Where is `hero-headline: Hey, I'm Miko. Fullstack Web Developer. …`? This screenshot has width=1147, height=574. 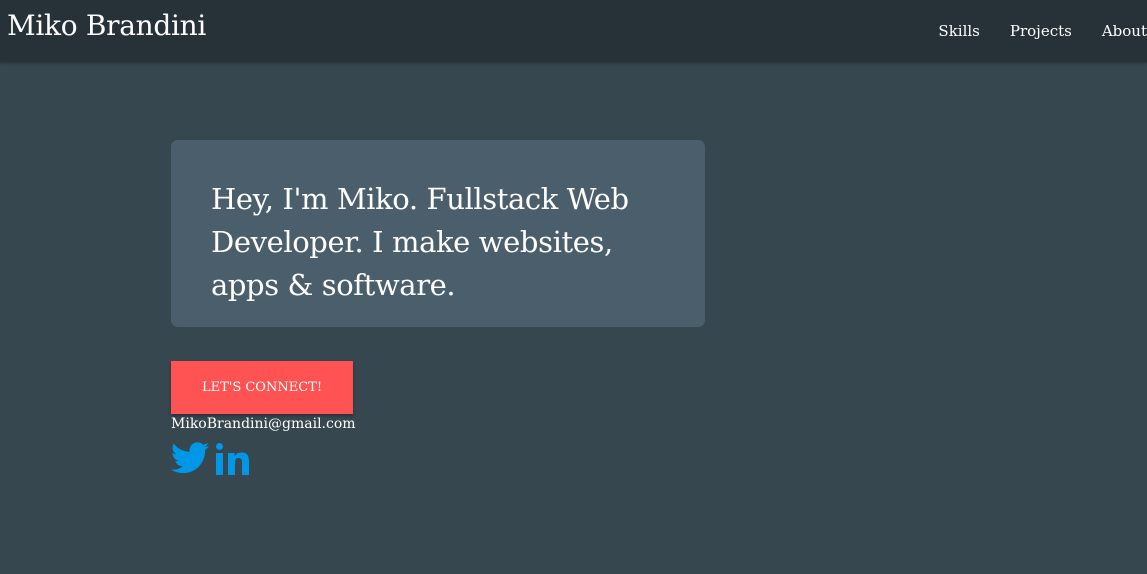 hero-headline: Hey, I'm Miko. Fullstack Web Developer. … is located at coordinates (420, 242).